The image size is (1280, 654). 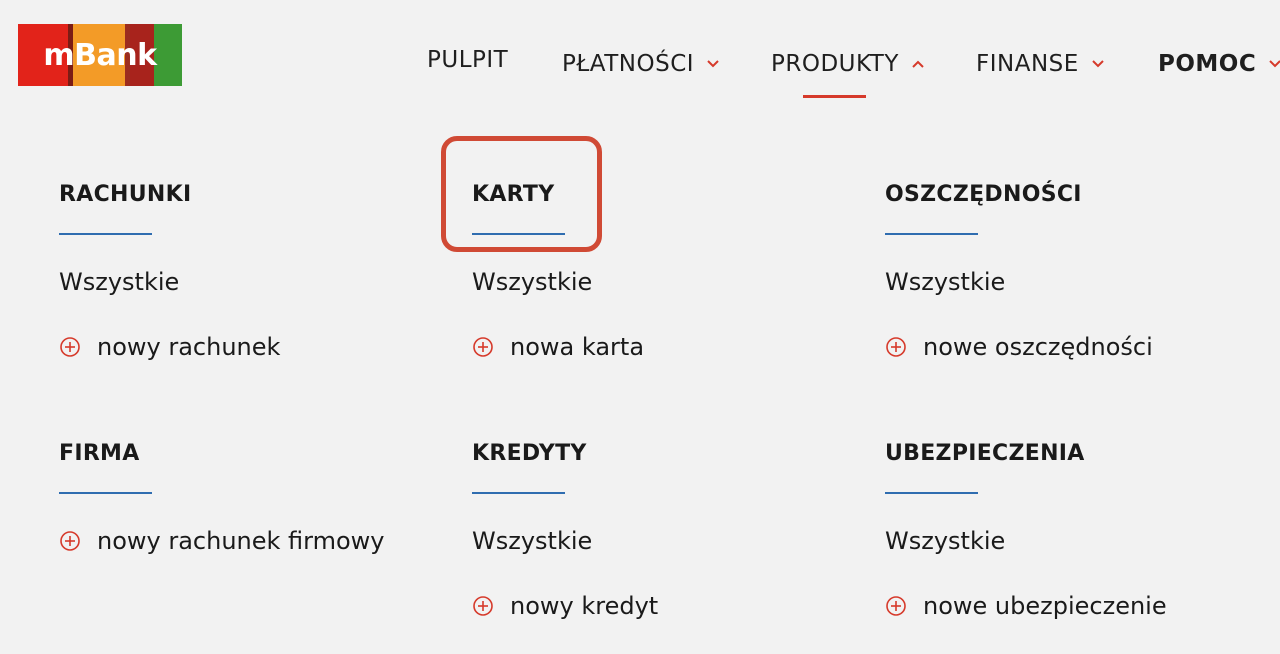 What do you see at coordinates (1038, 347) in the screenshot?
I see `add-oszczednosci-label: nowe oszczędności` at bounding box center [1038, 347].